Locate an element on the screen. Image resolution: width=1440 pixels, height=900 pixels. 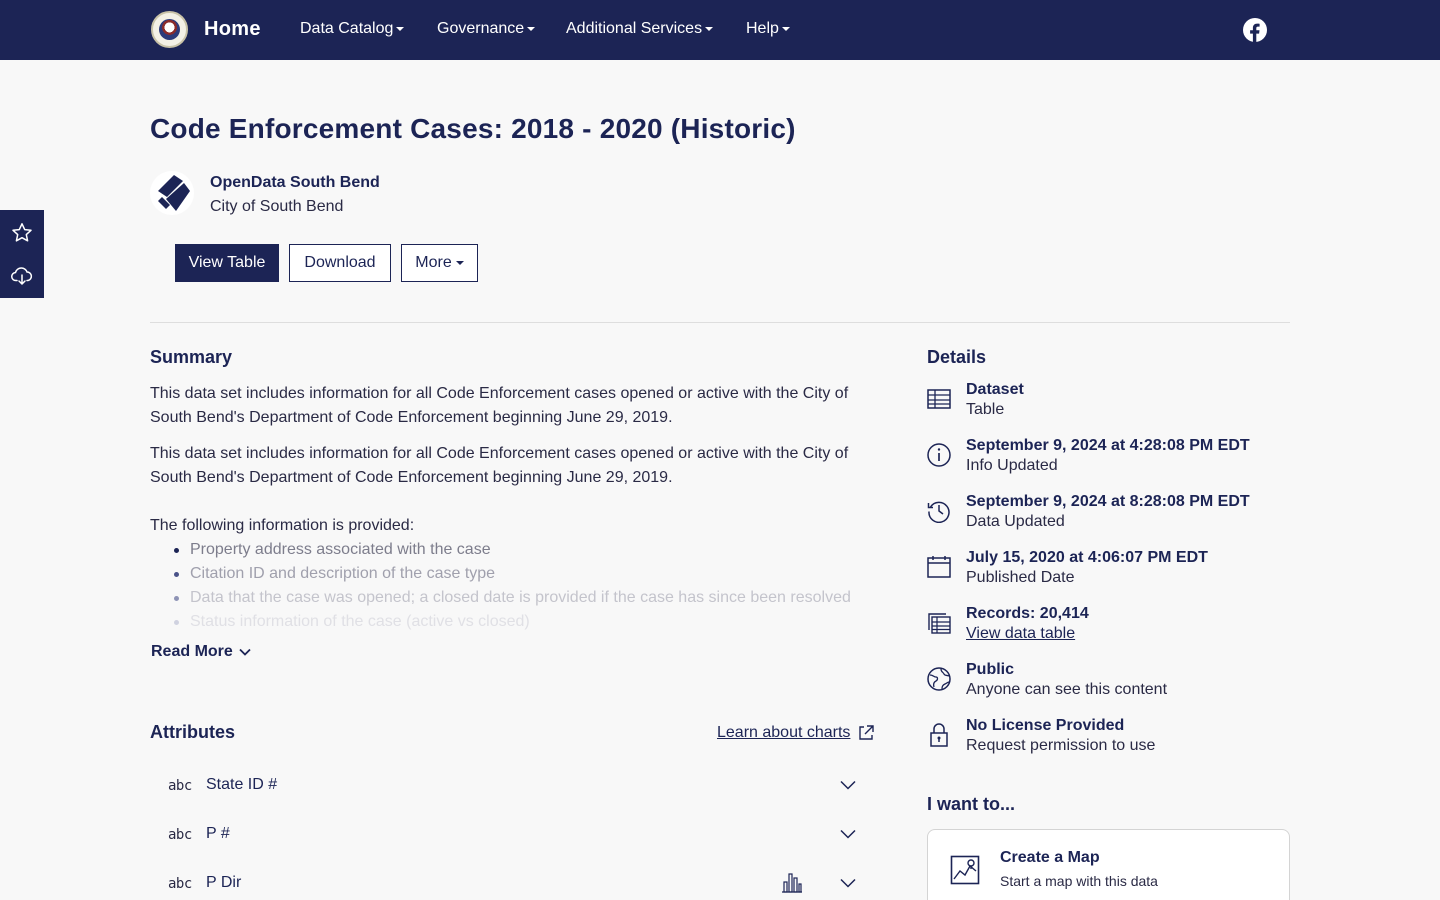
nav-governance: Governance is located at coordinates (486, 29).